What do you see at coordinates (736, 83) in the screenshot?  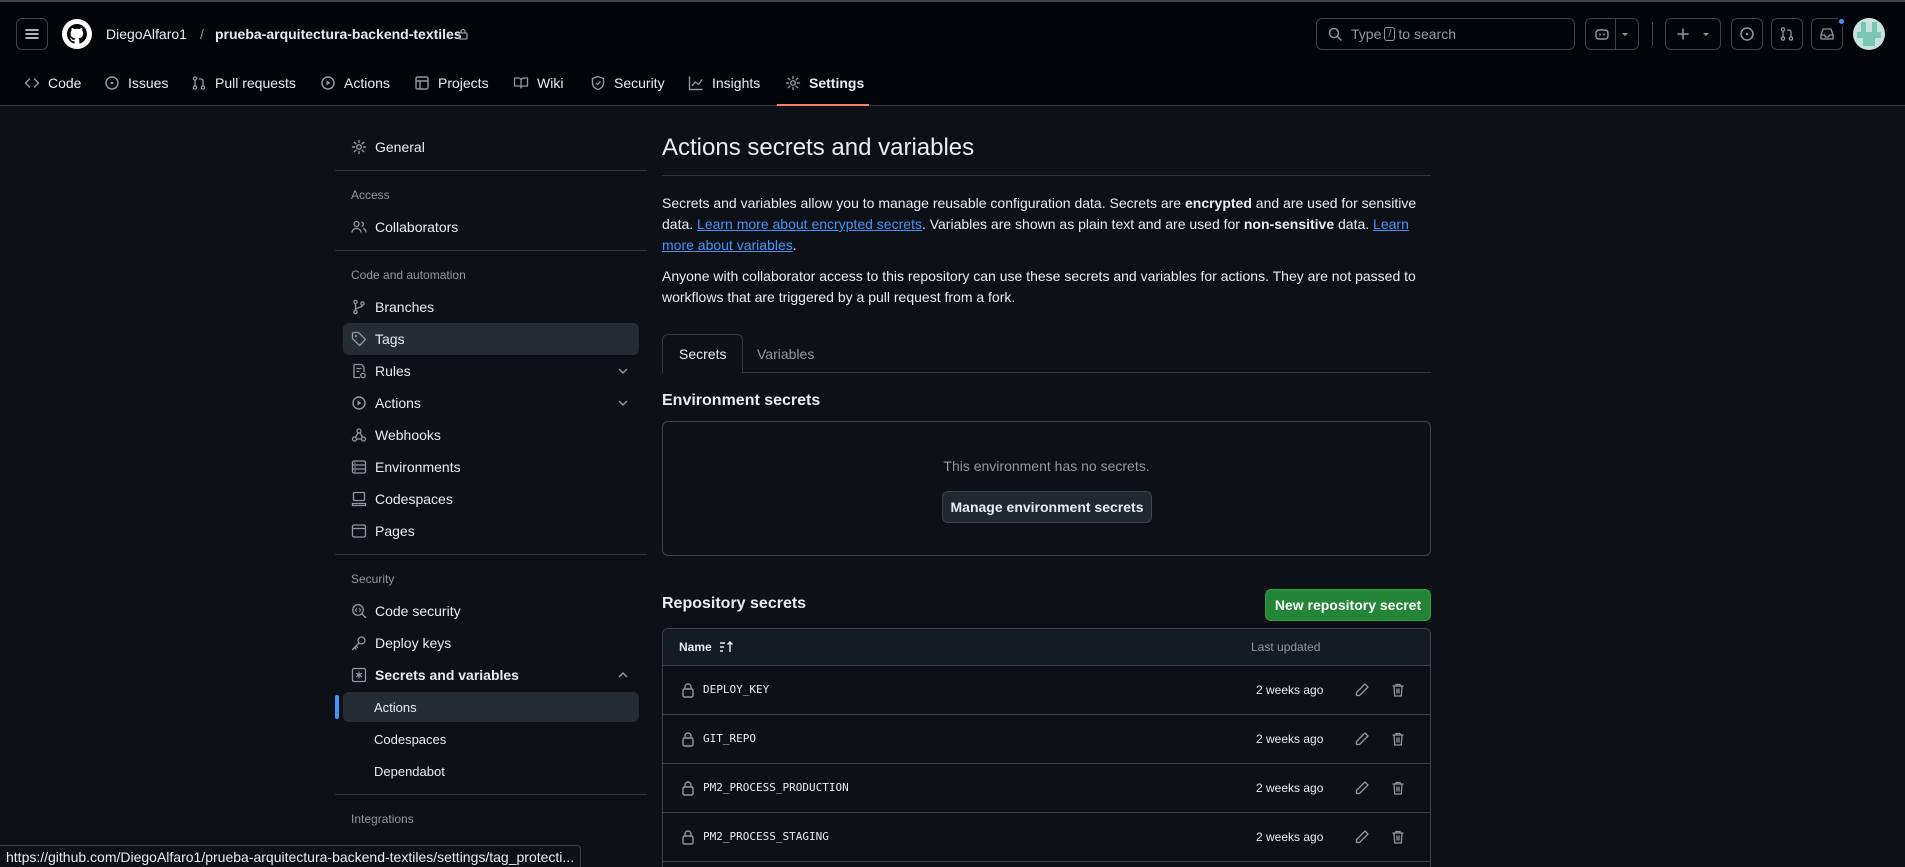 I see `tab-insights-label: Insights` at bounding box center [736, 83].